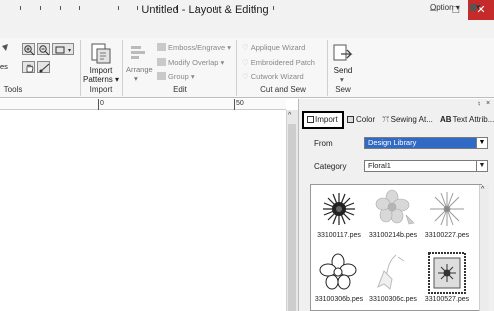  I want to click on tab-import-label: Import, so click(326, 119).